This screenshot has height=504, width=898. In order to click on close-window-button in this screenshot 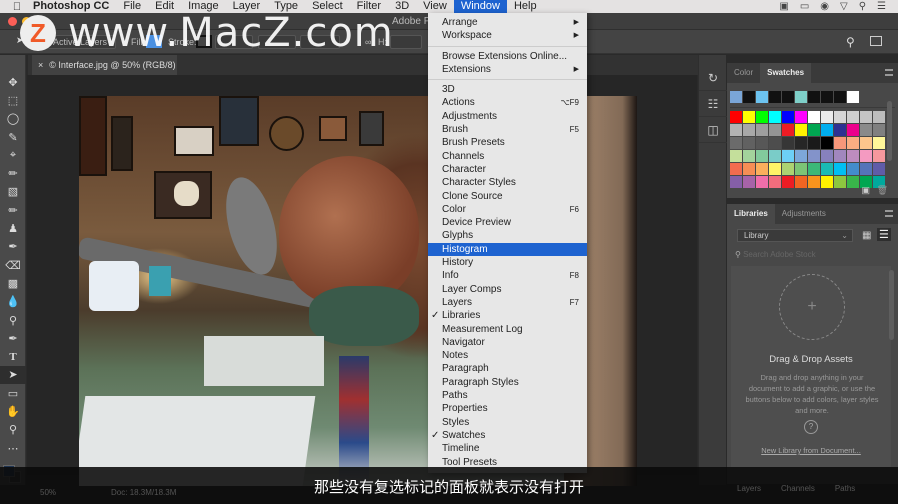, I will do `click(12, 21)`.